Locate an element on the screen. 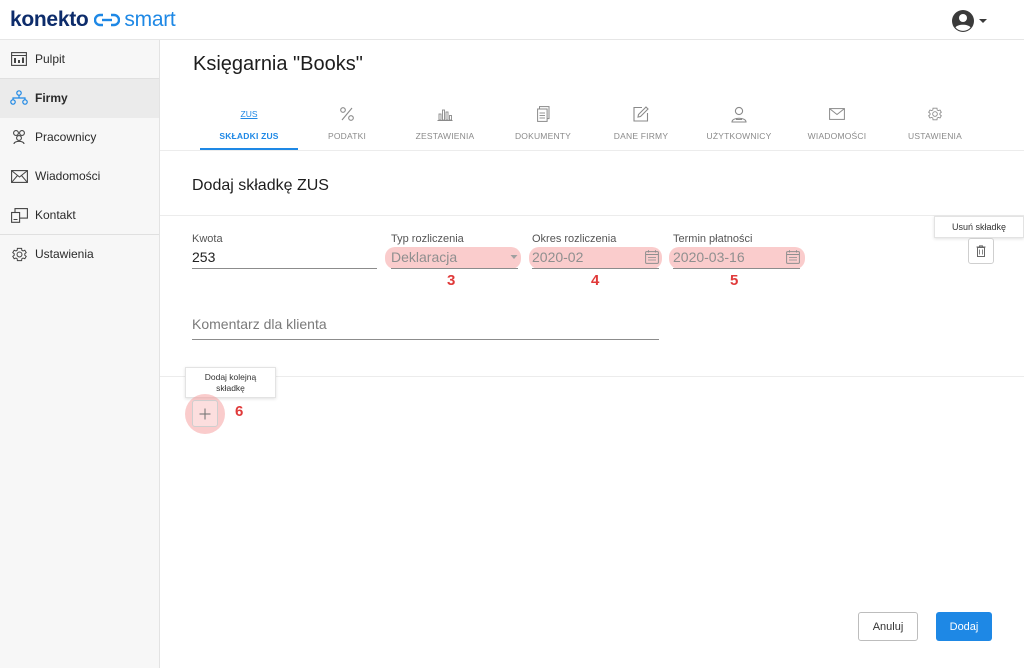 The image size is (1024, 668). top-bar: konekto smart is located at coordinates (512, 20).